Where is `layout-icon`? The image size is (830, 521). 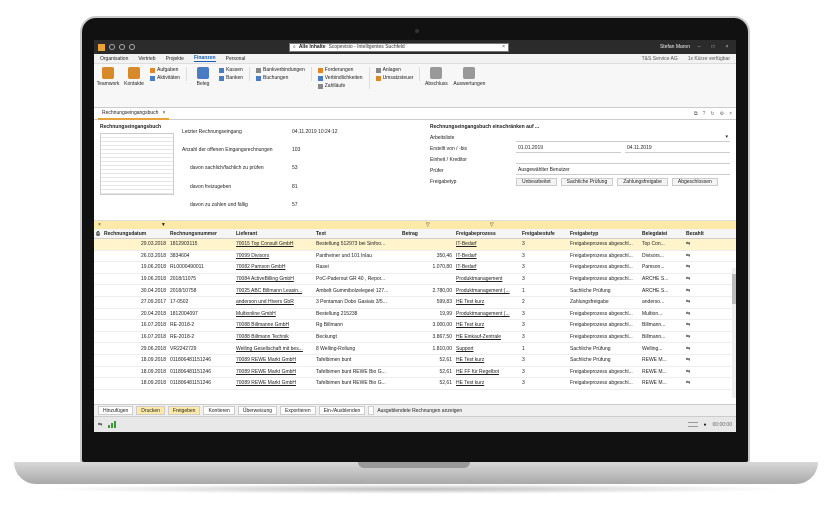 layout-icon is located at coordinates (692, 424).